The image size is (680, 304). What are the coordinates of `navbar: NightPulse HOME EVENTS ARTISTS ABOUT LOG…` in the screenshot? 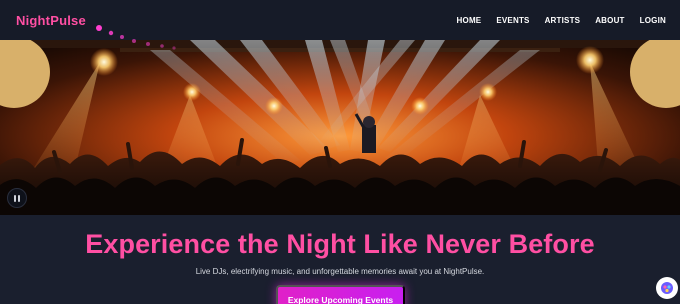 It's located at (340, 20).